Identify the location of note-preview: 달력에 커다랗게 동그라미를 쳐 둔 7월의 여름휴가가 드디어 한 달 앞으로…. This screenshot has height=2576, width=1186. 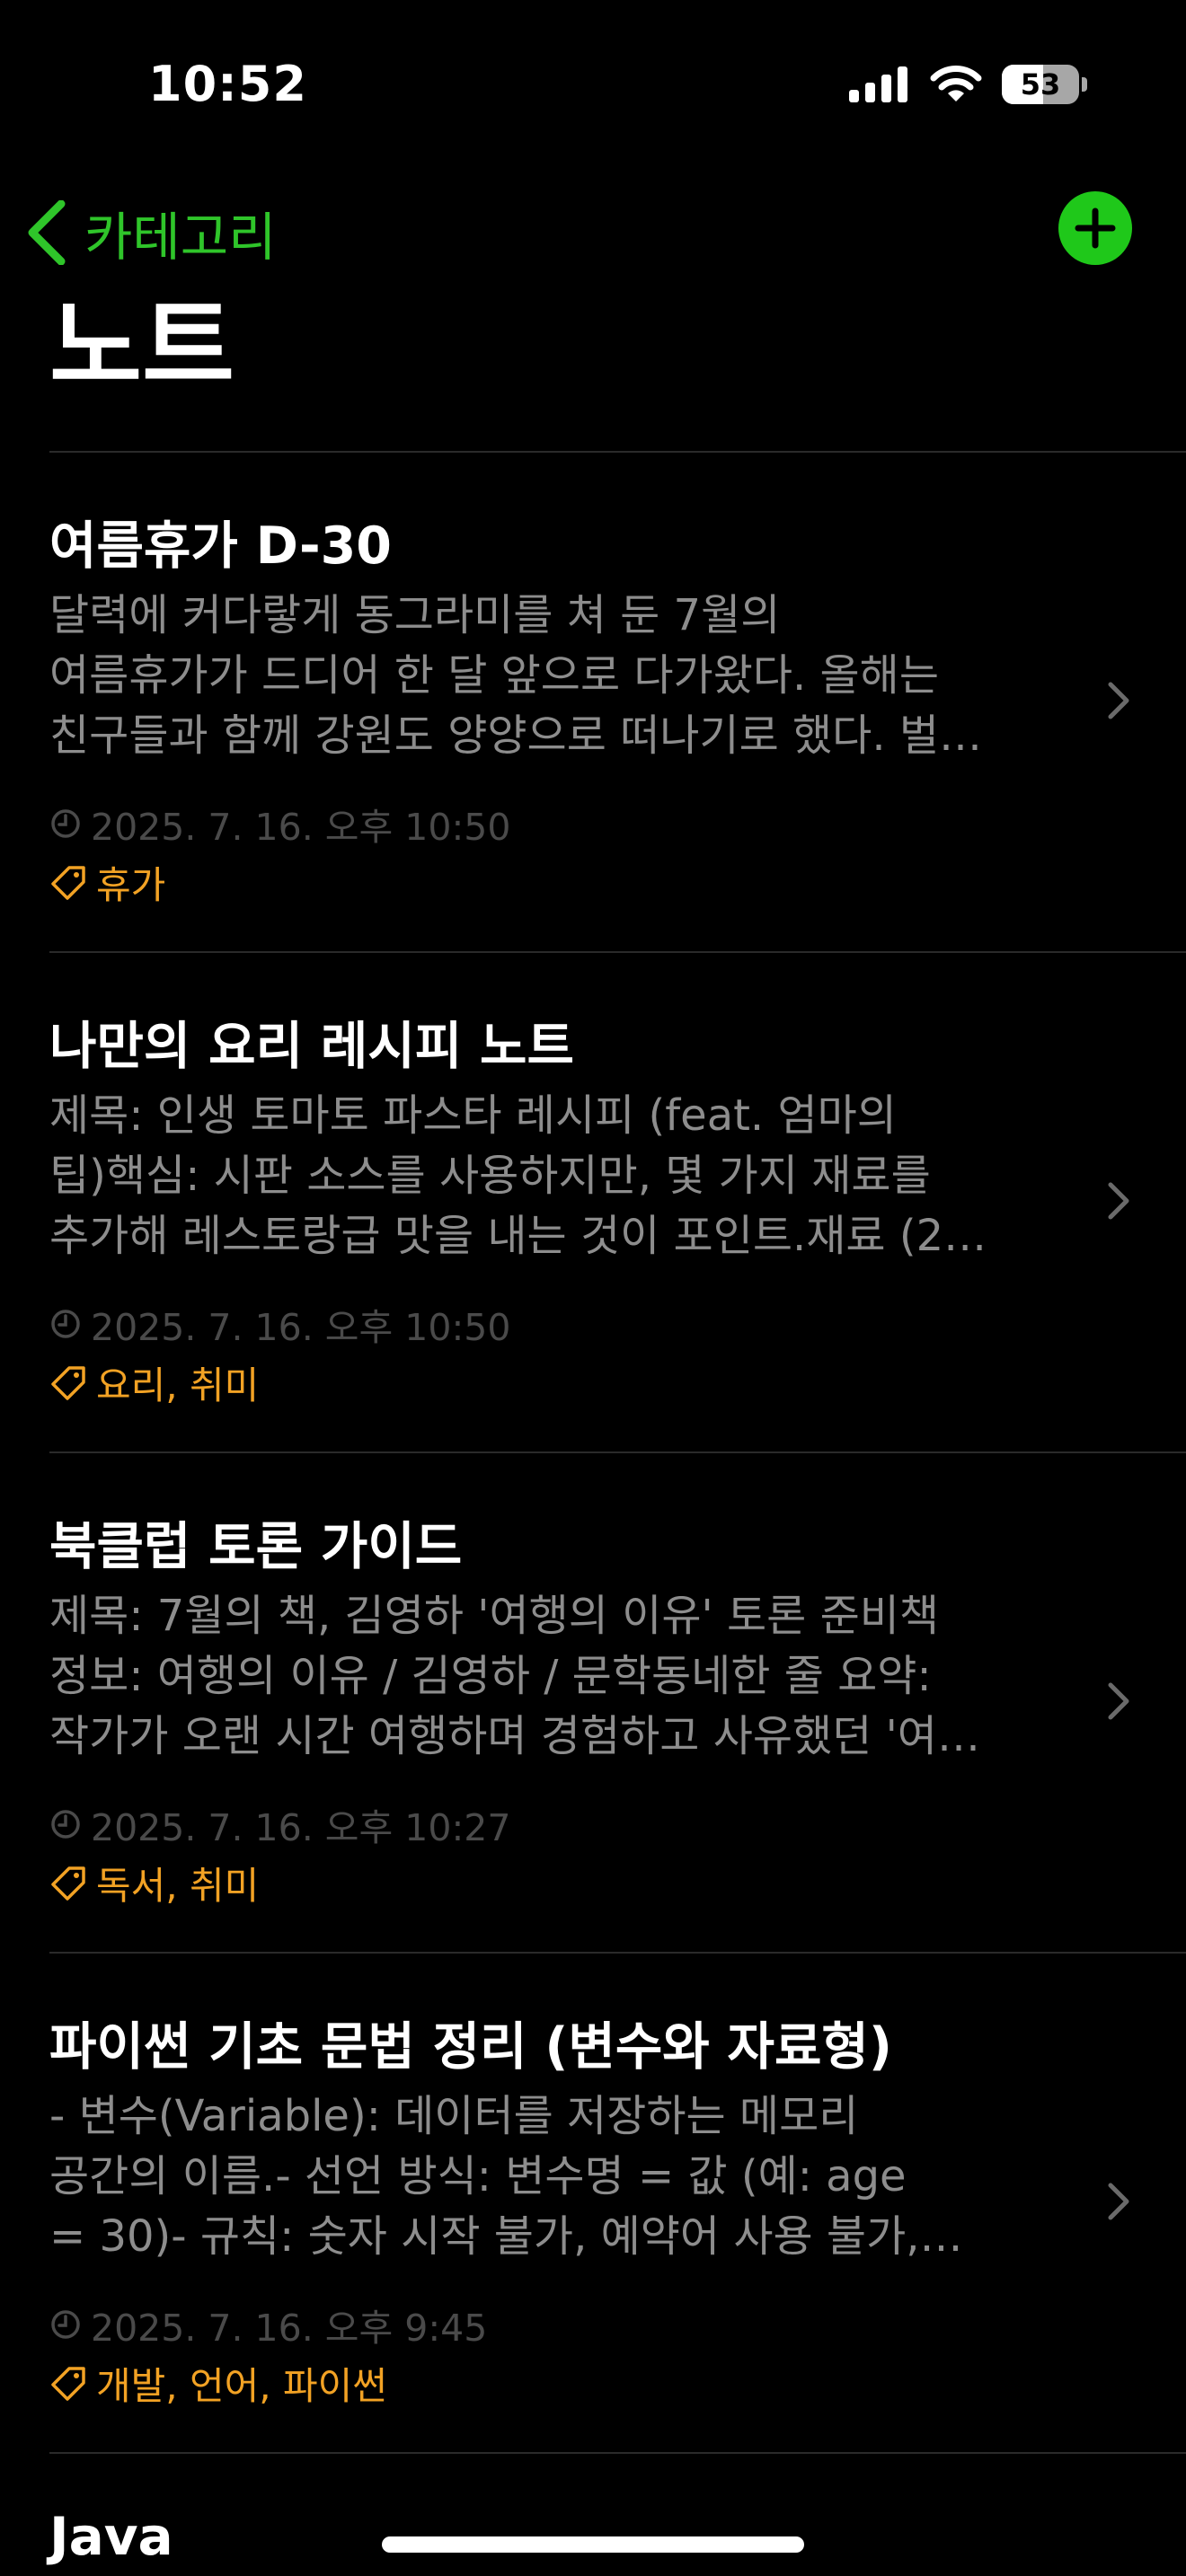
(566, 676).